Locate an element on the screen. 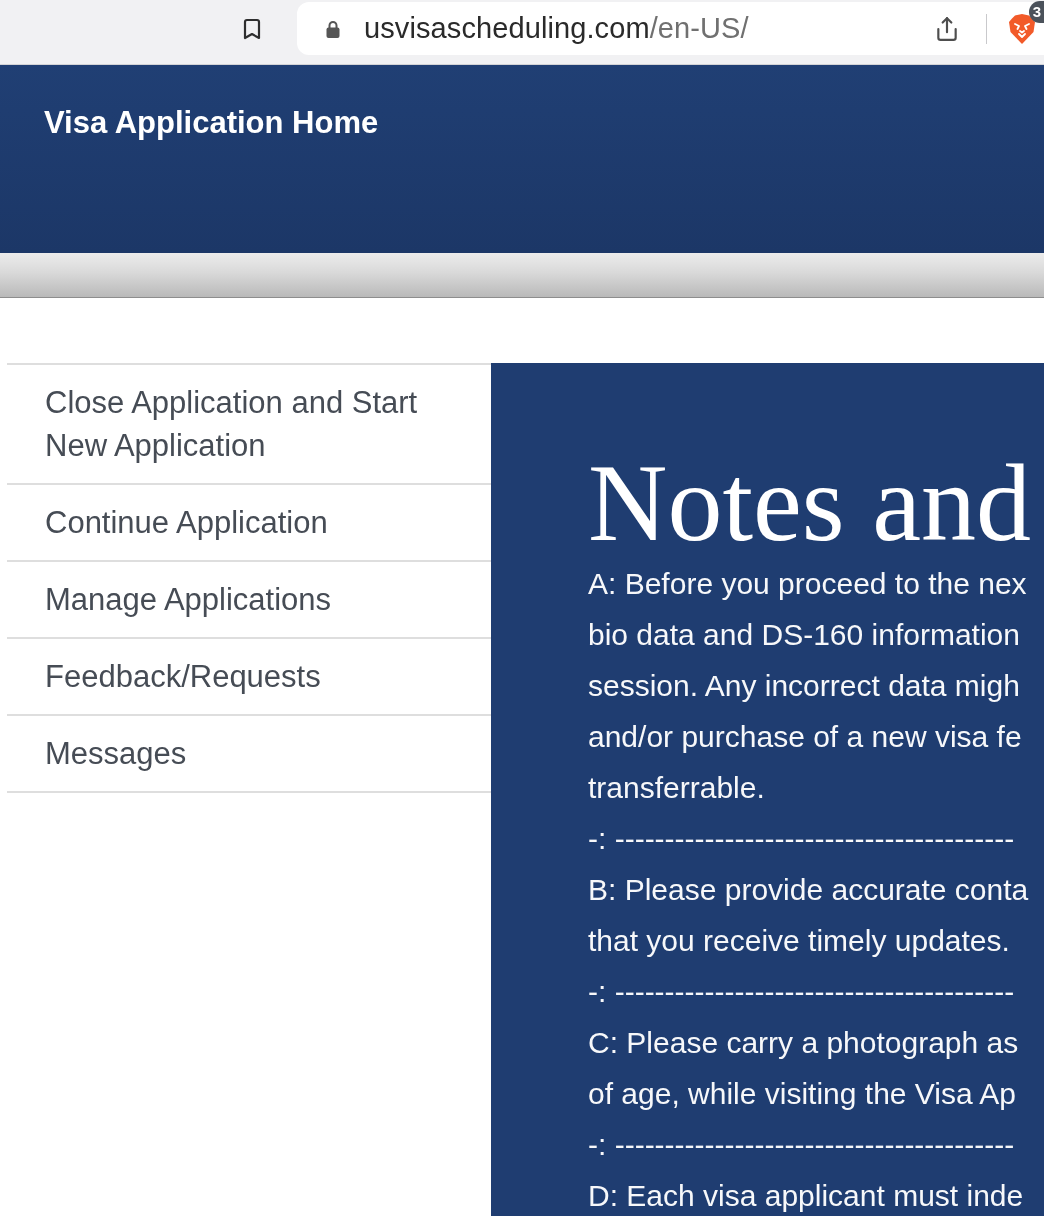 Image resolution: width=1044 pixels, height=1216 pixels. lock-icon is located at coordinates (333, 28).